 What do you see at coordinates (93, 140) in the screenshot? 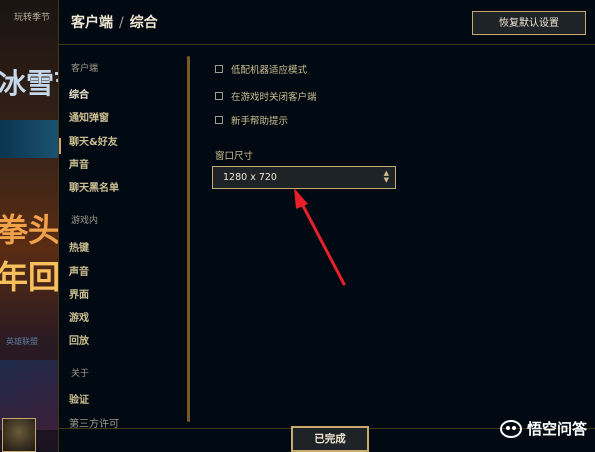
I see `sidebar-item-chat-friends: 聊天&好友` at bounding box center [93, 140].